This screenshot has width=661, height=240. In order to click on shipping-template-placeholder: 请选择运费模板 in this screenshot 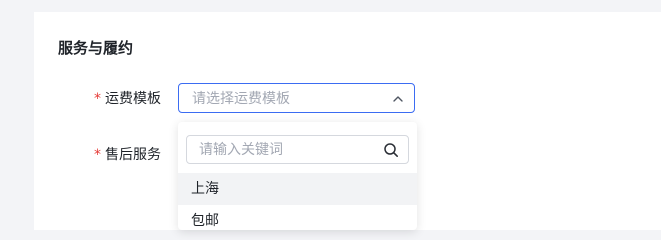, I will do `click(241, 99)`.